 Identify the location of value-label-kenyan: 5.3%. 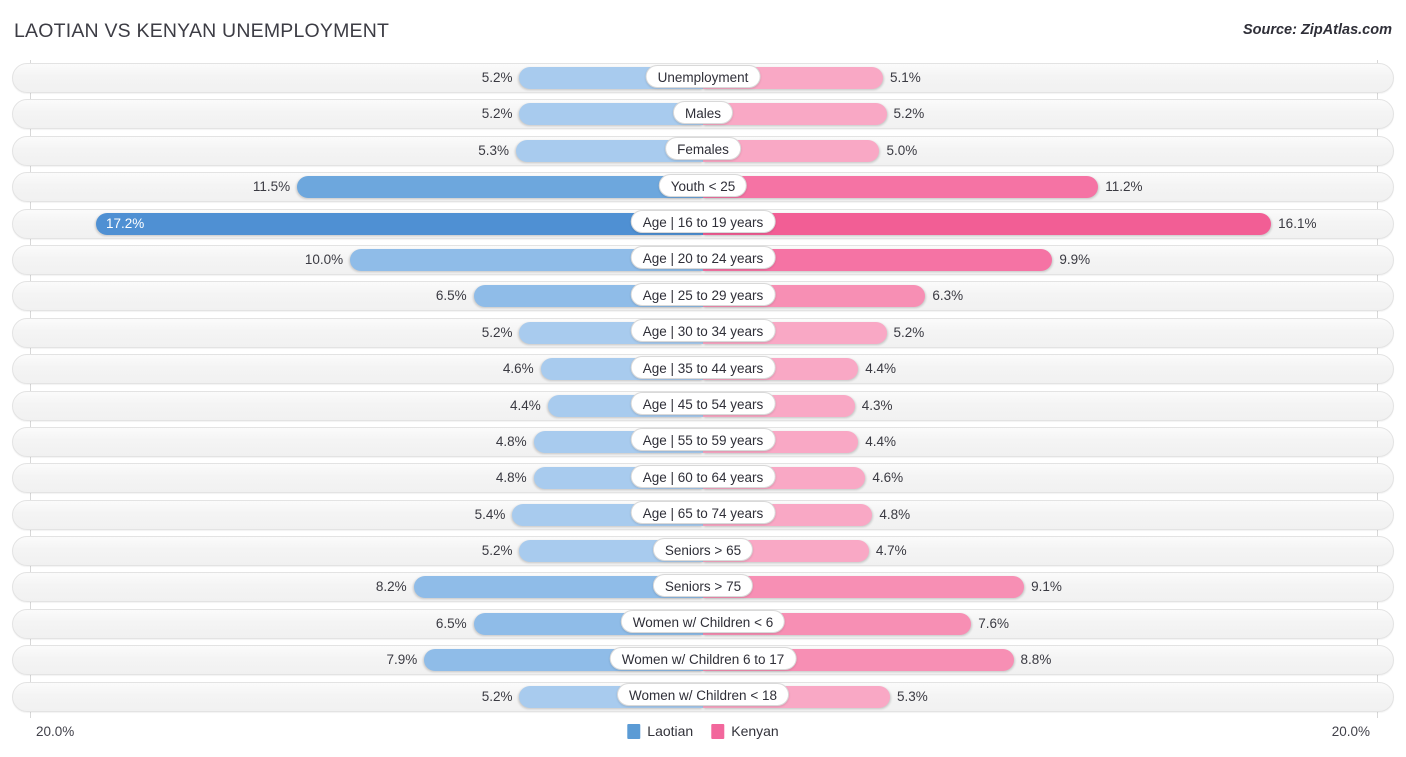
(912, 696).